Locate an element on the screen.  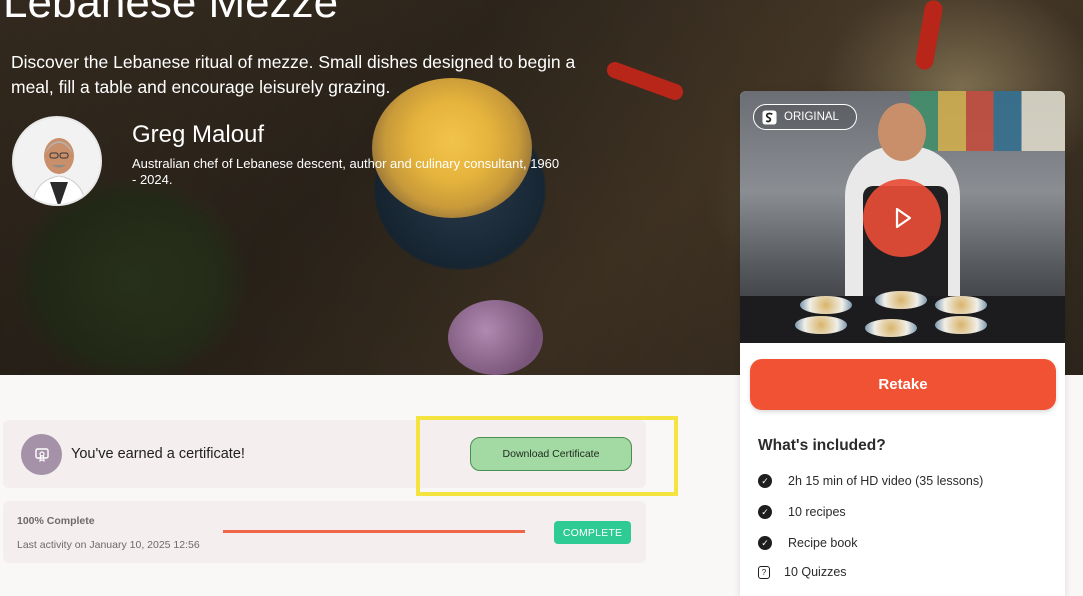
chef-portrait-icon is located at coordinates (57, 161).